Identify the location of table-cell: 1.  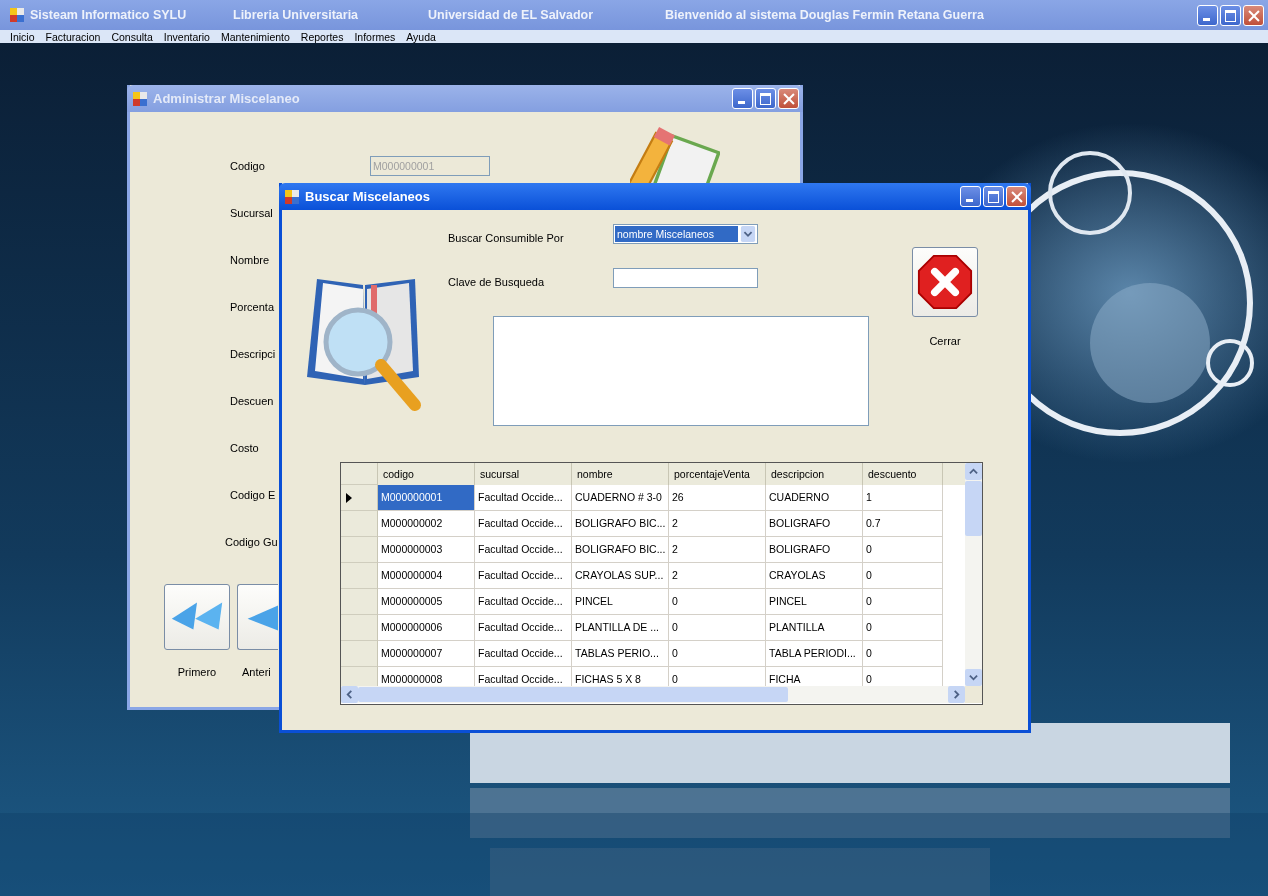
(903, 498).